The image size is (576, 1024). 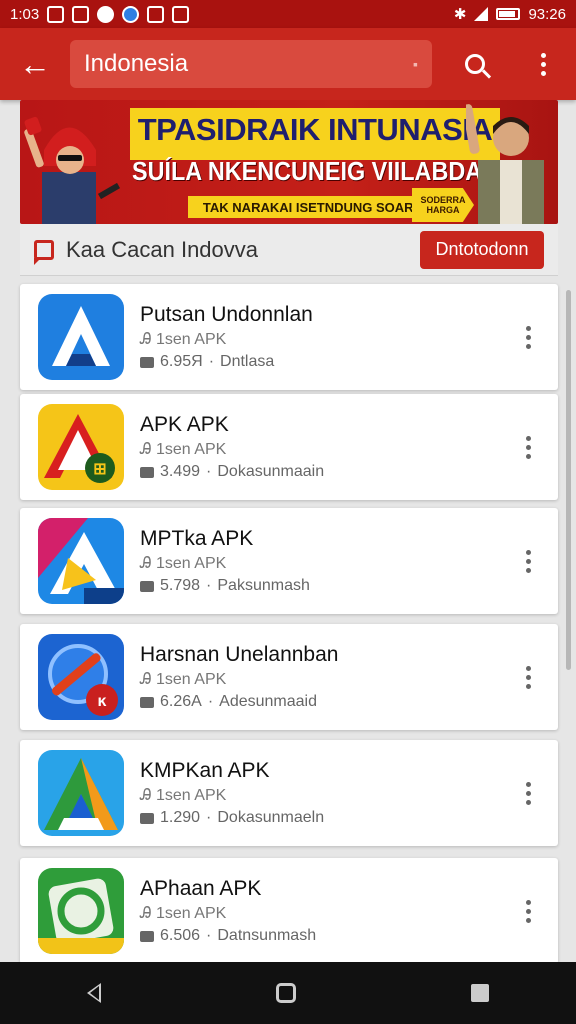 I want to click on app-notification-icon, so click(x=131, y=14).